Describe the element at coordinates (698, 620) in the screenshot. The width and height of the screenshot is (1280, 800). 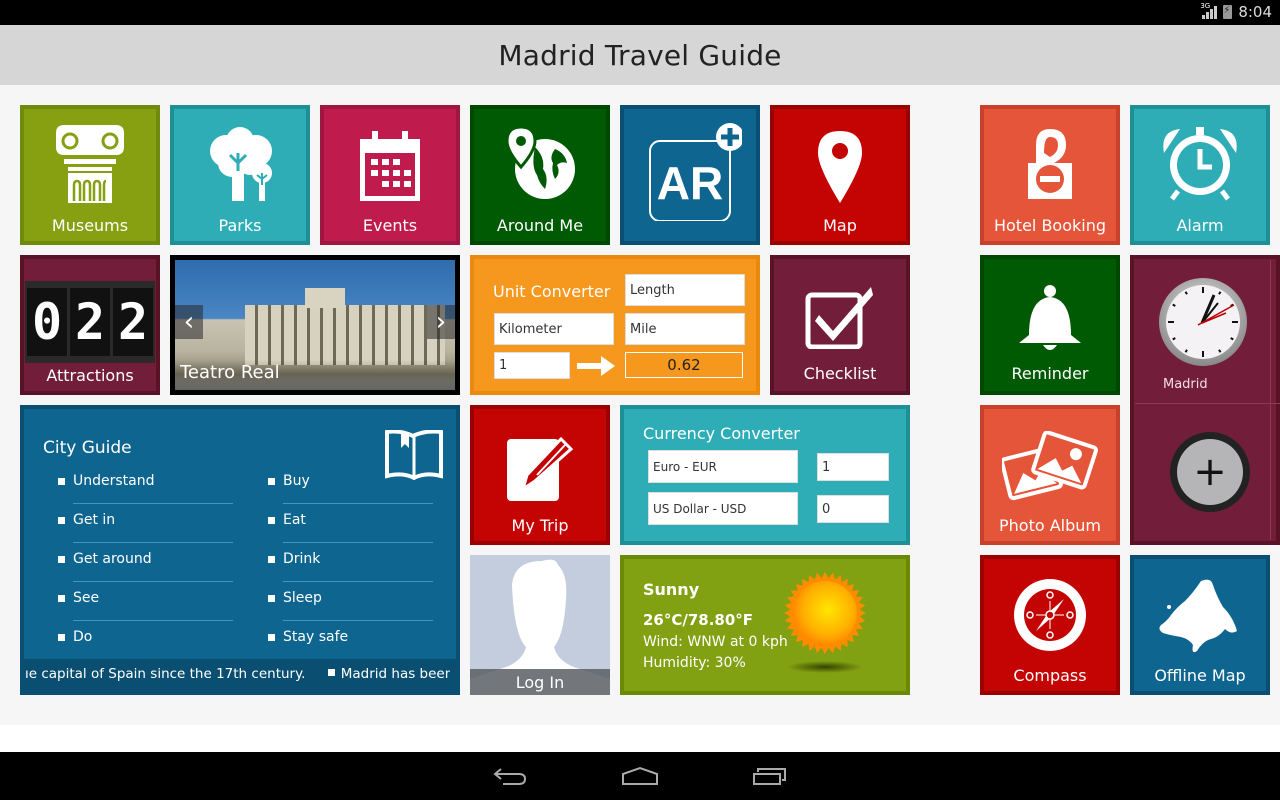
I see `weather-temperature: 26°C/78.80°F` at that location.